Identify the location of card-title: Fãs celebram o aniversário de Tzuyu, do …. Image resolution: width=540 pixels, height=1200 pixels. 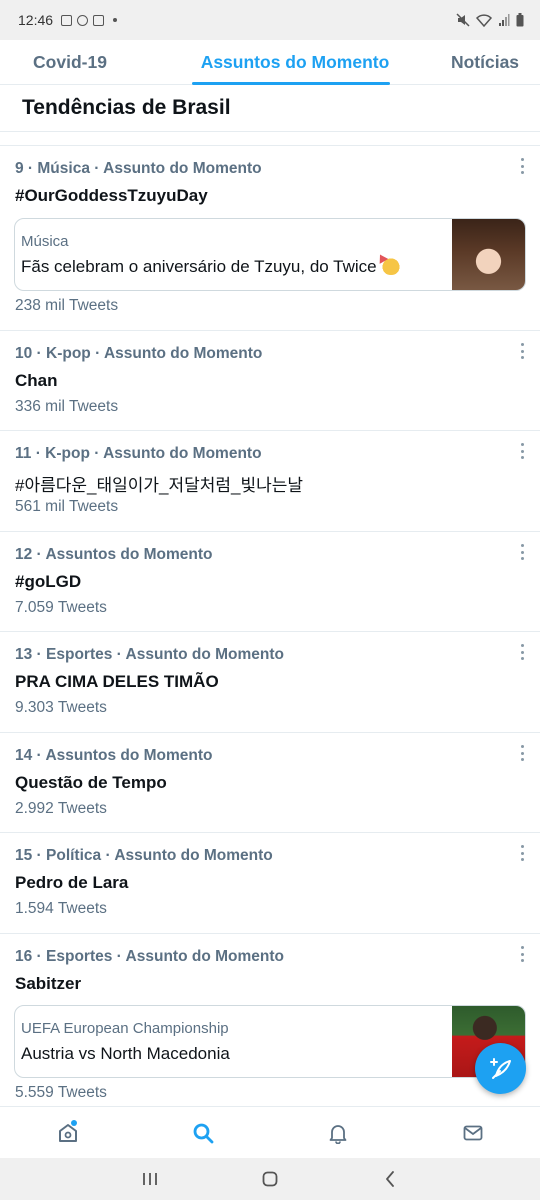
(211, 267).